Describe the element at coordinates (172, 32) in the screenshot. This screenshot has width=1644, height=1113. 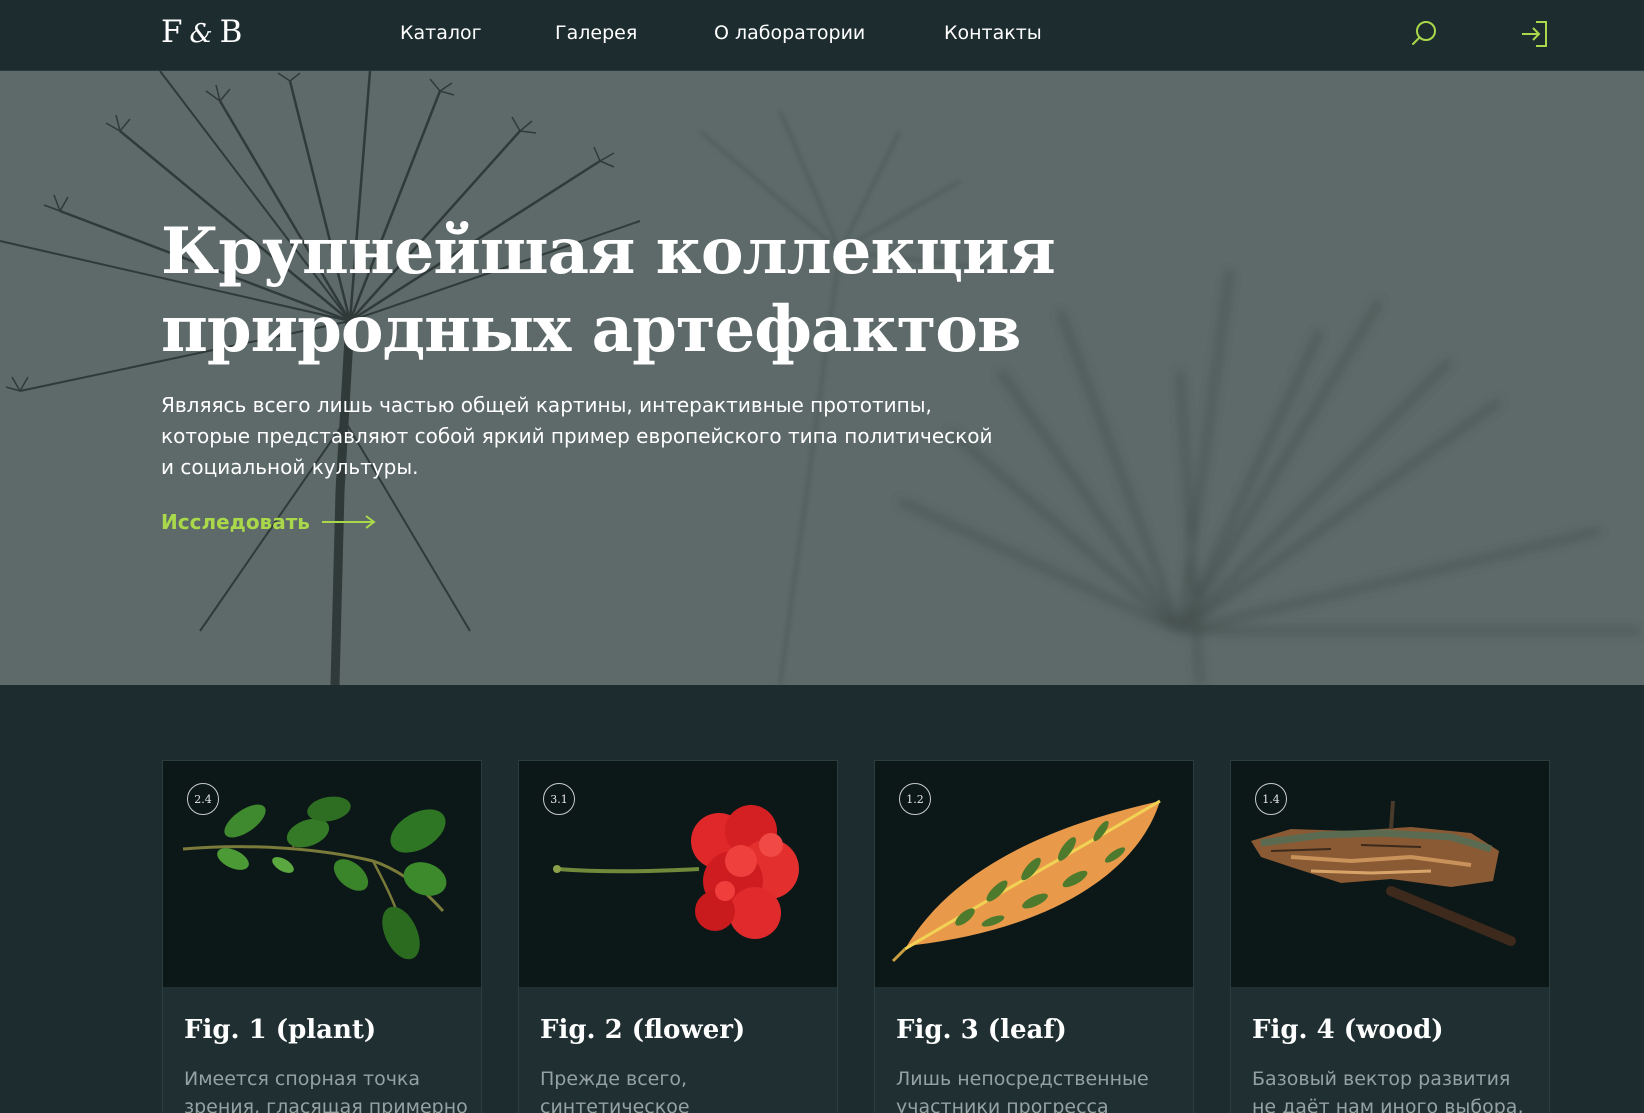
I see `logo-letter-f: F` at that location.